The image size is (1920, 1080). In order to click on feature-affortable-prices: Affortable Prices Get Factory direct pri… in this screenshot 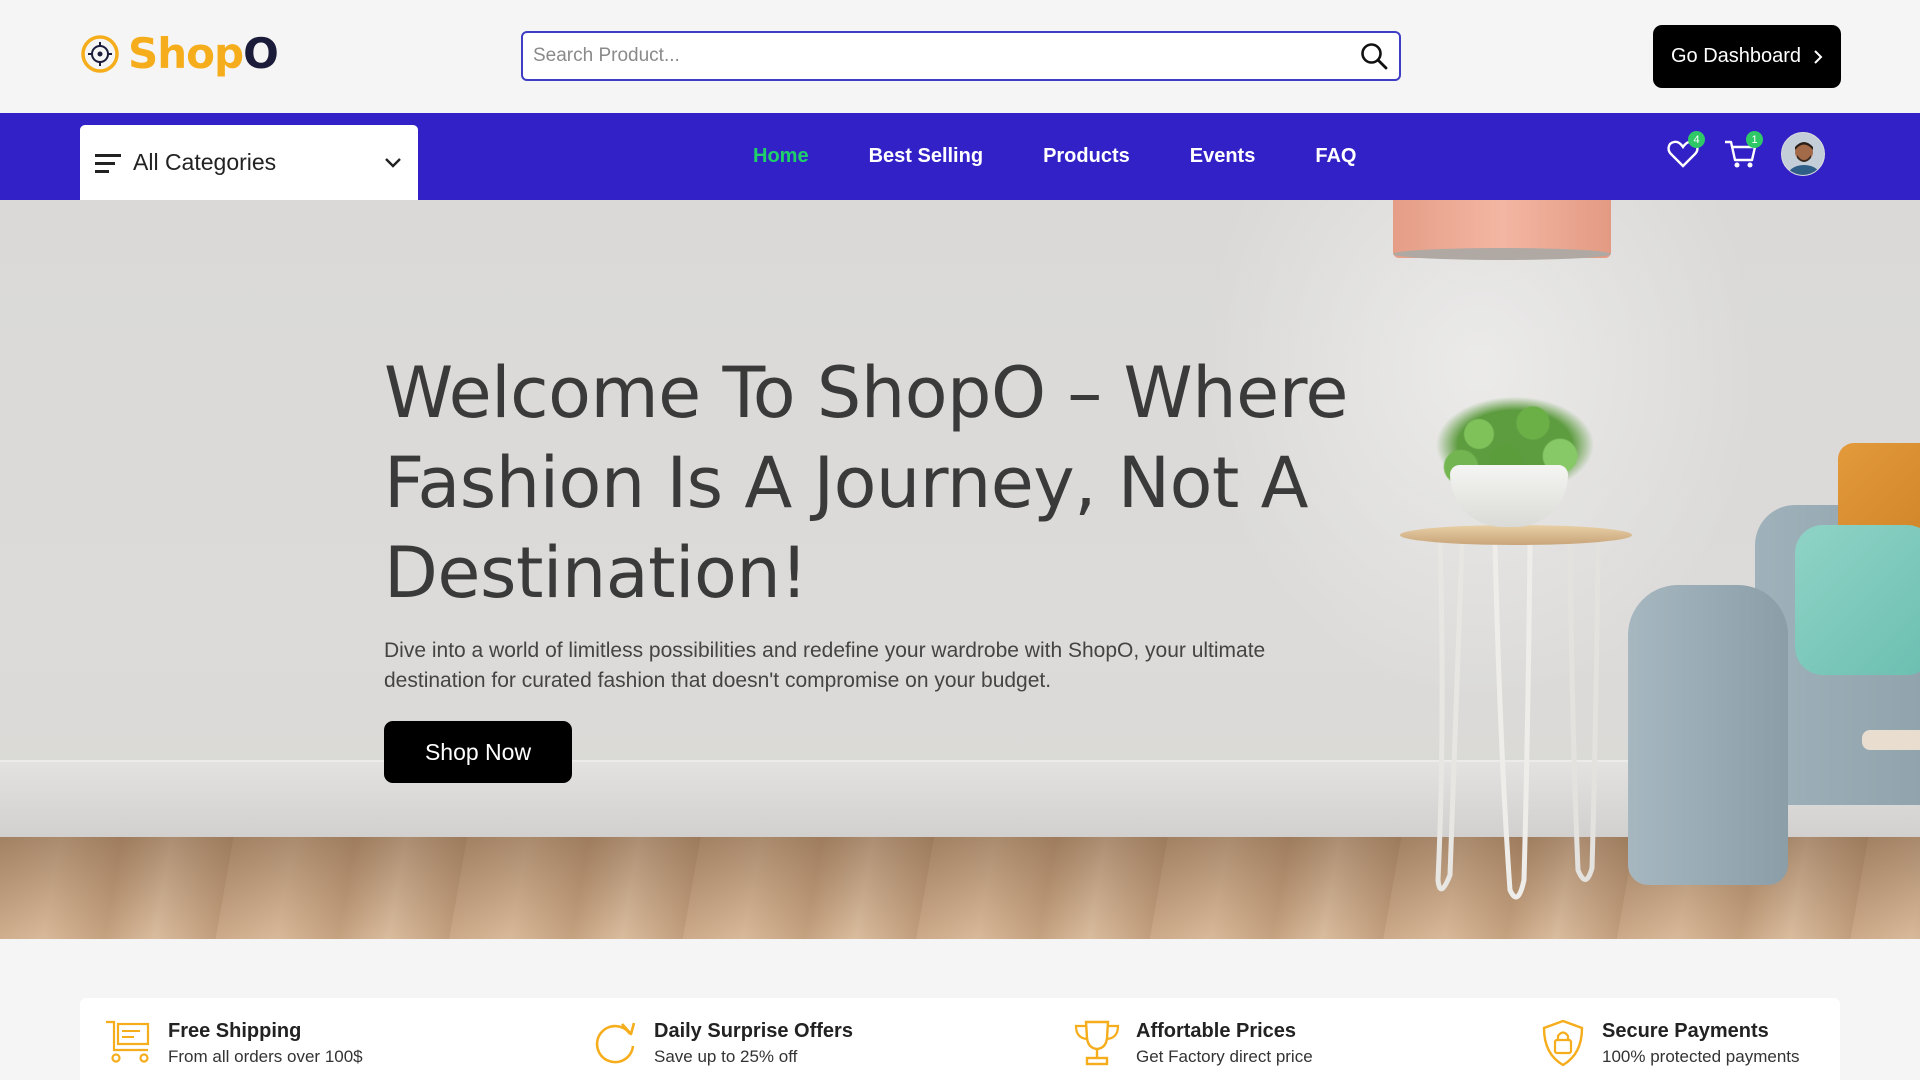, I will do `click(1192, 1044)`.